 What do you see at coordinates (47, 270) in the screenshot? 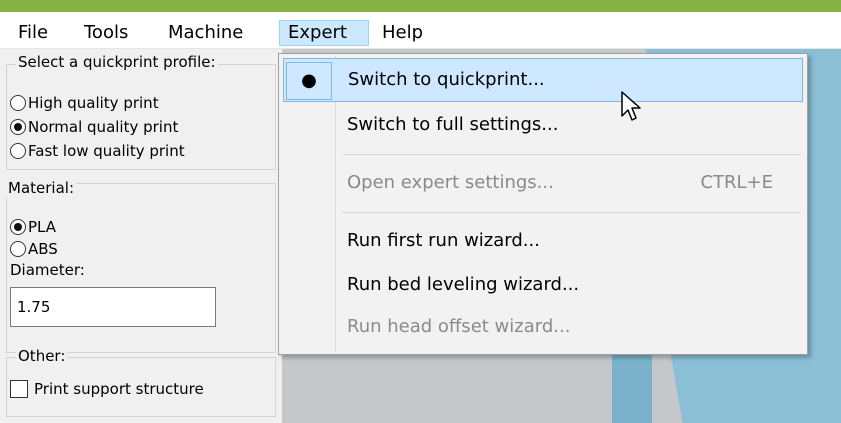
I see `diameter-label: Diameter:` at bounding box center [47, 270].